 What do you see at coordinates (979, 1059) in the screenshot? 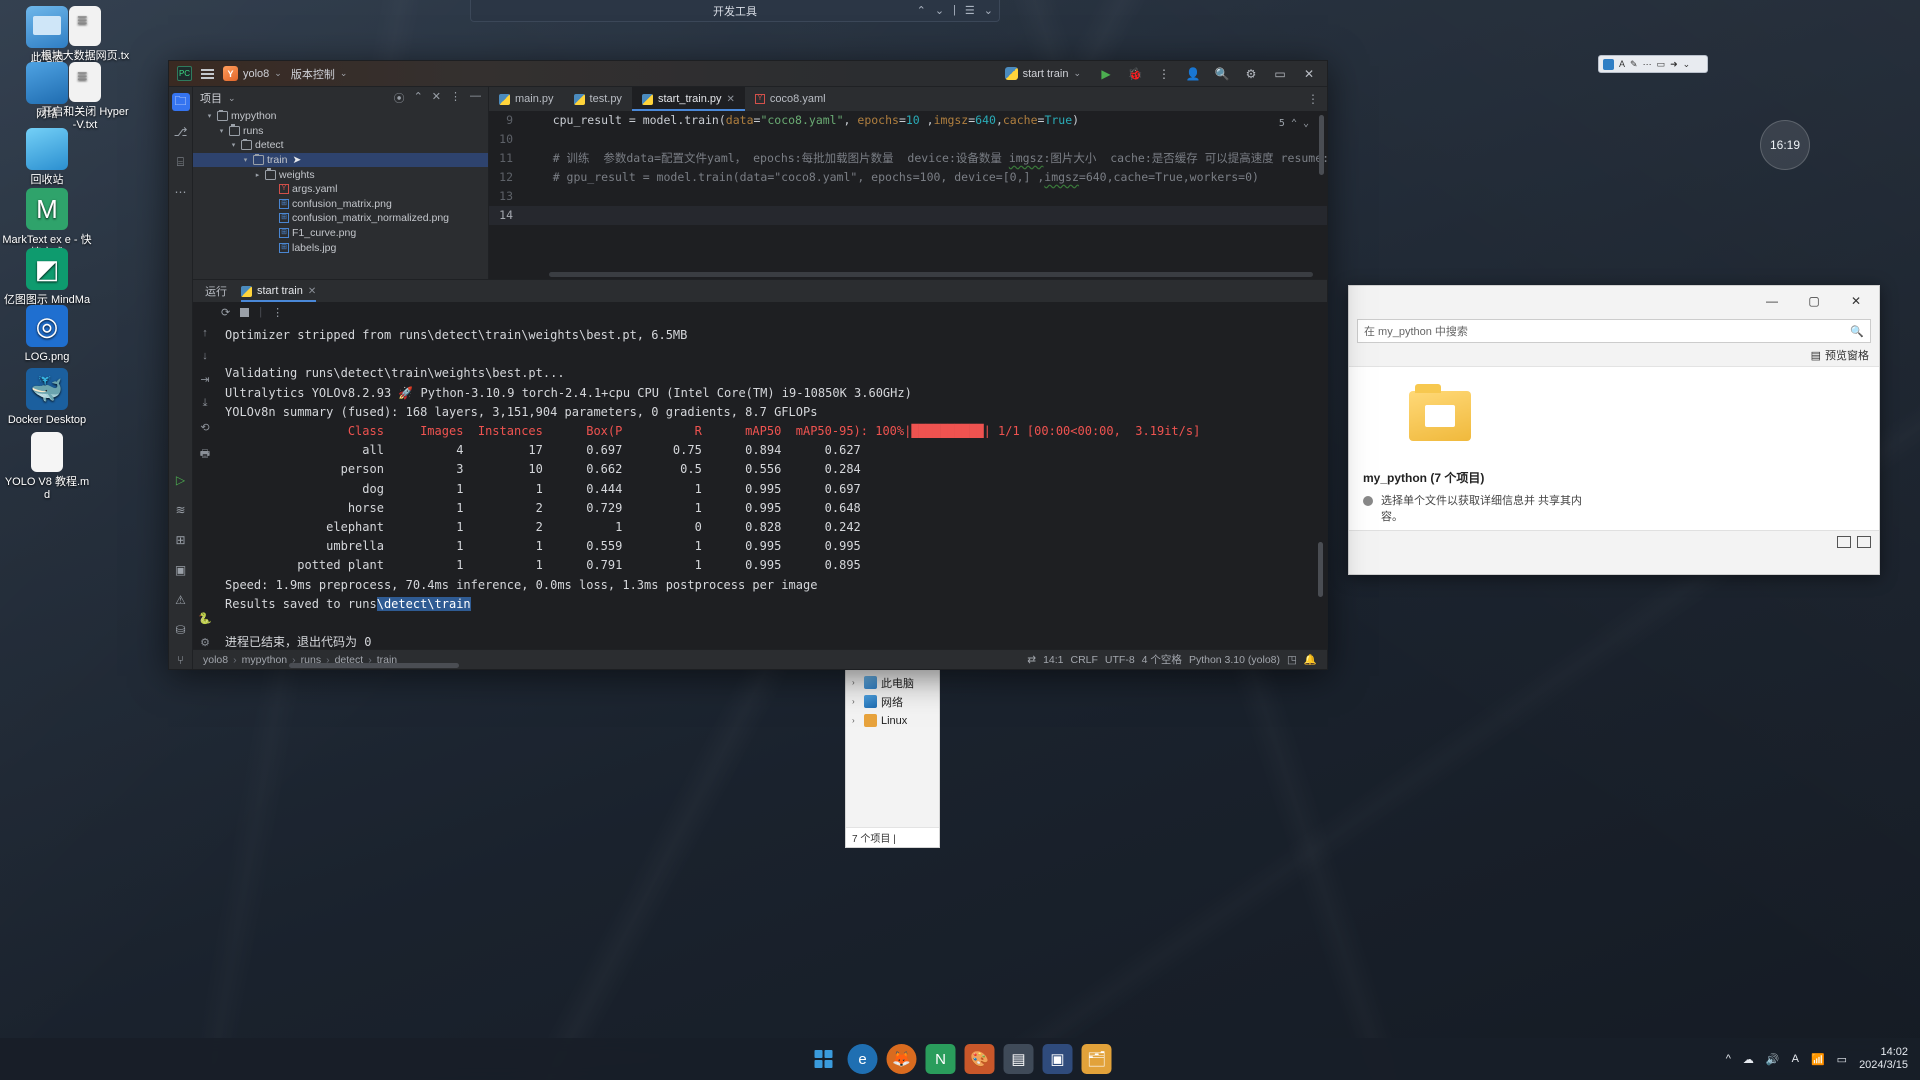
I see `taskbar-paint-icon: 🎨` at bounding box center [979, 1059].